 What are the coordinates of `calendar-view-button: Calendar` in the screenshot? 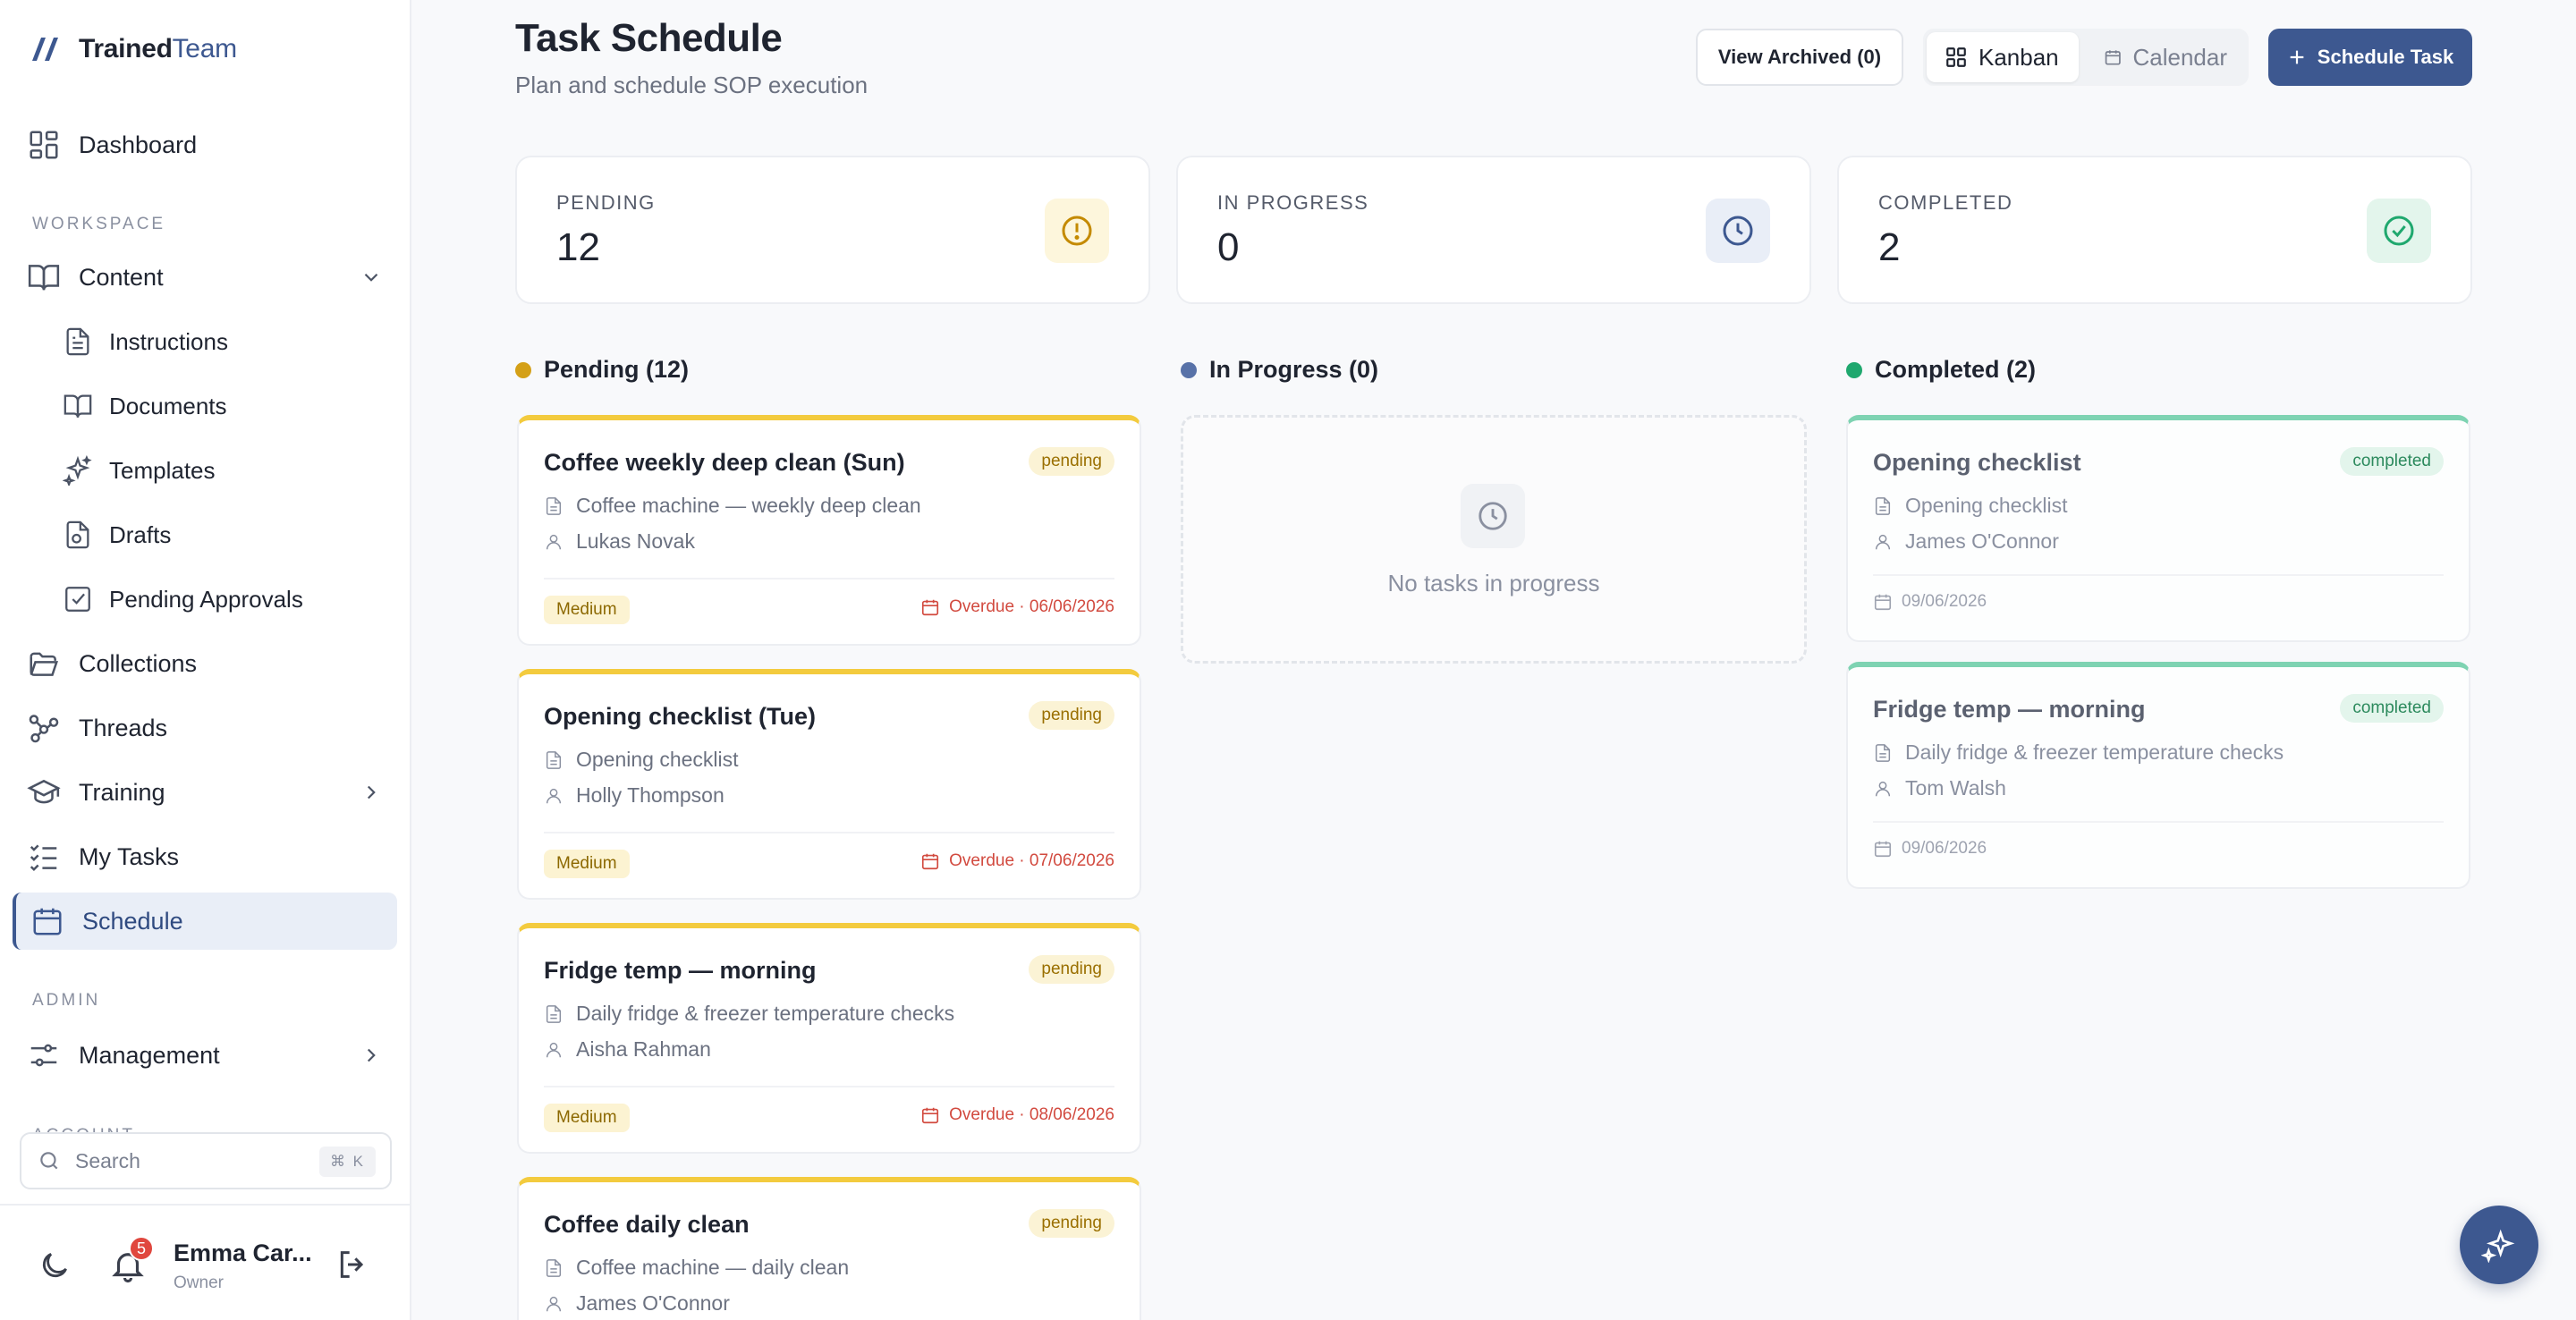 It's located at (2165, 57).